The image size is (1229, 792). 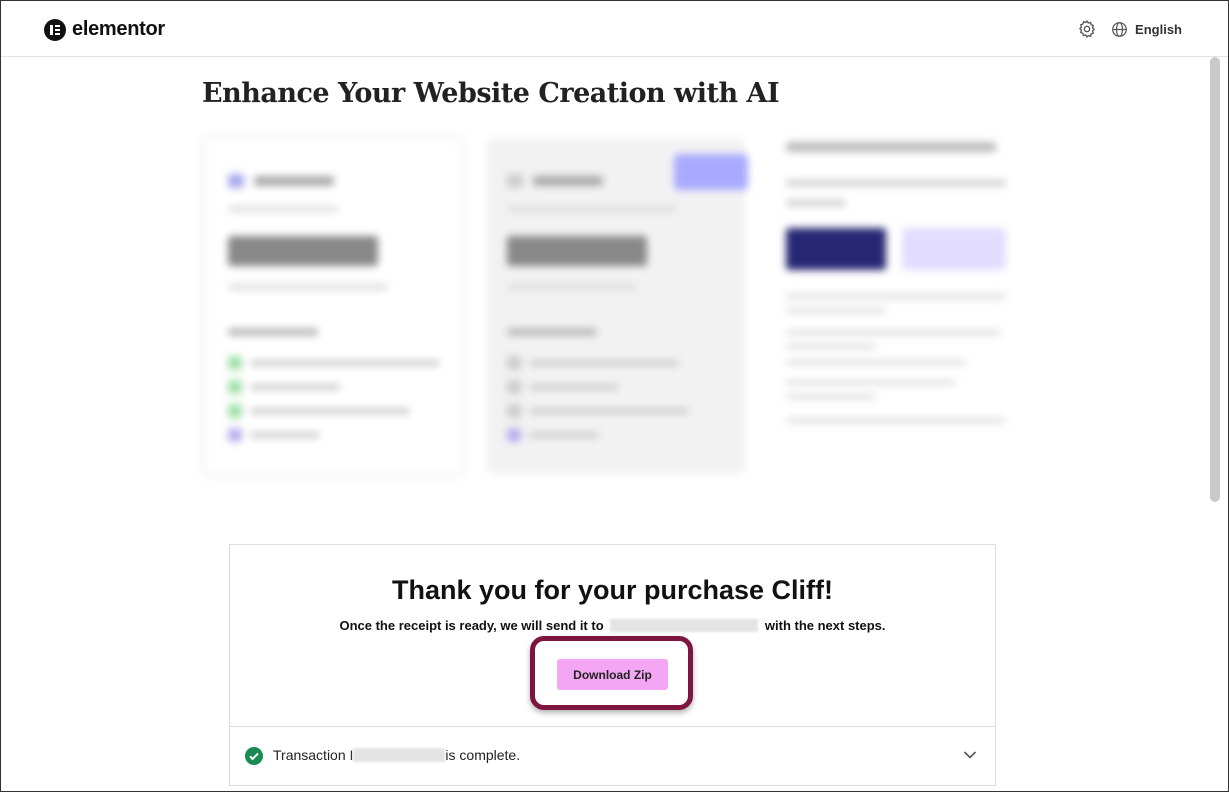 I want to click on vertical-scrollbar, so click(x=1215, y=279).